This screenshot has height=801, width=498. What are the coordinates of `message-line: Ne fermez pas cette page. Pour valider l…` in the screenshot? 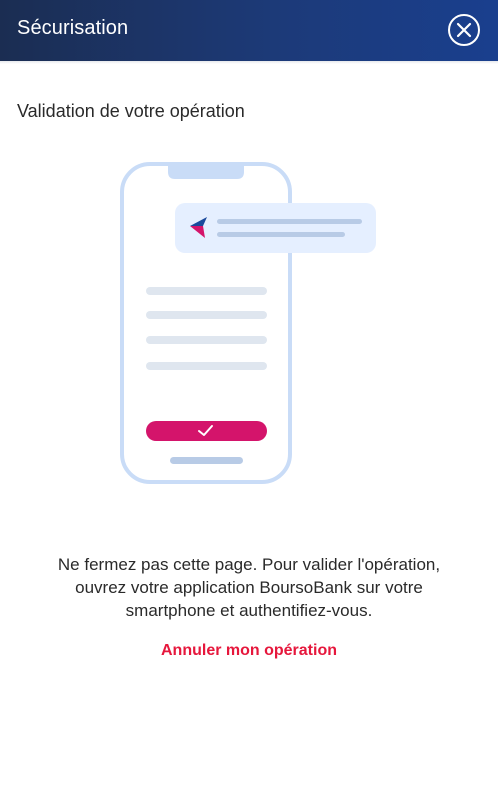 It's located at (249, 564).